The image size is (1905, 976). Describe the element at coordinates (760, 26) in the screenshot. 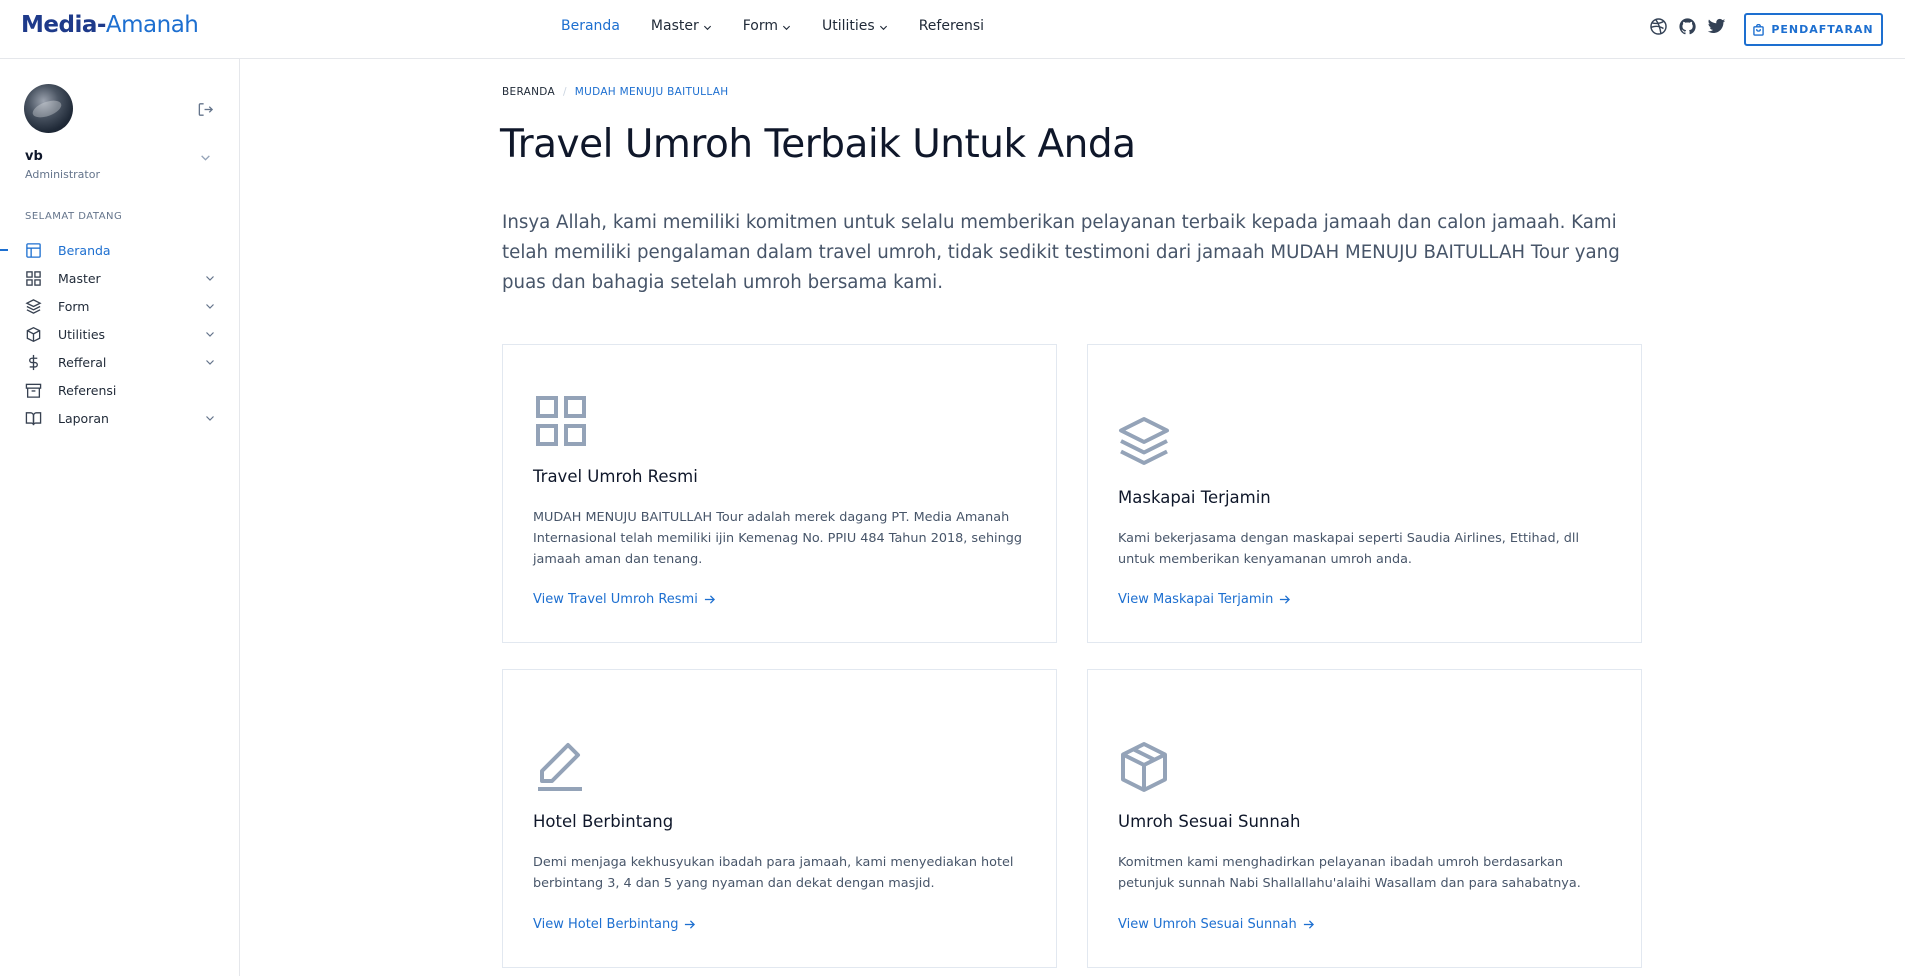

I see `topnav-label: Form` at that location.